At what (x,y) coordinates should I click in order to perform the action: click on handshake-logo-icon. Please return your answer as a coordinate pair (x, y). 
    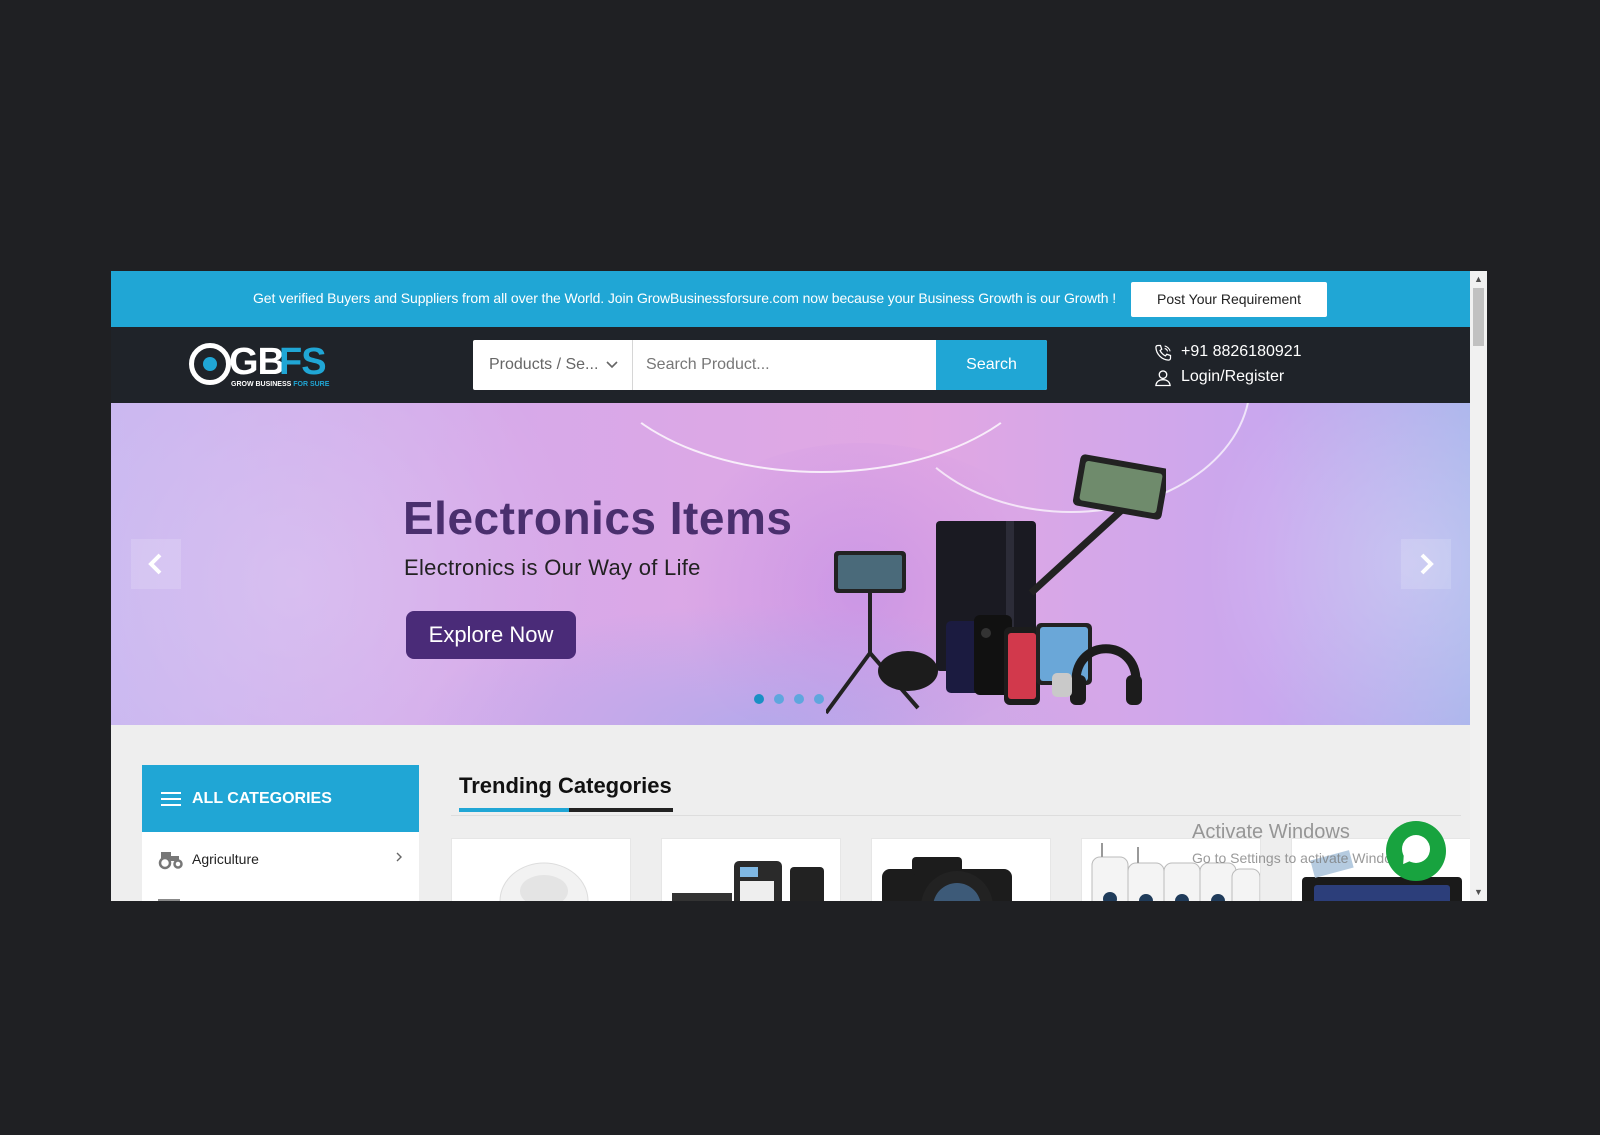
    Looking at the image, I should click on (210, 364).